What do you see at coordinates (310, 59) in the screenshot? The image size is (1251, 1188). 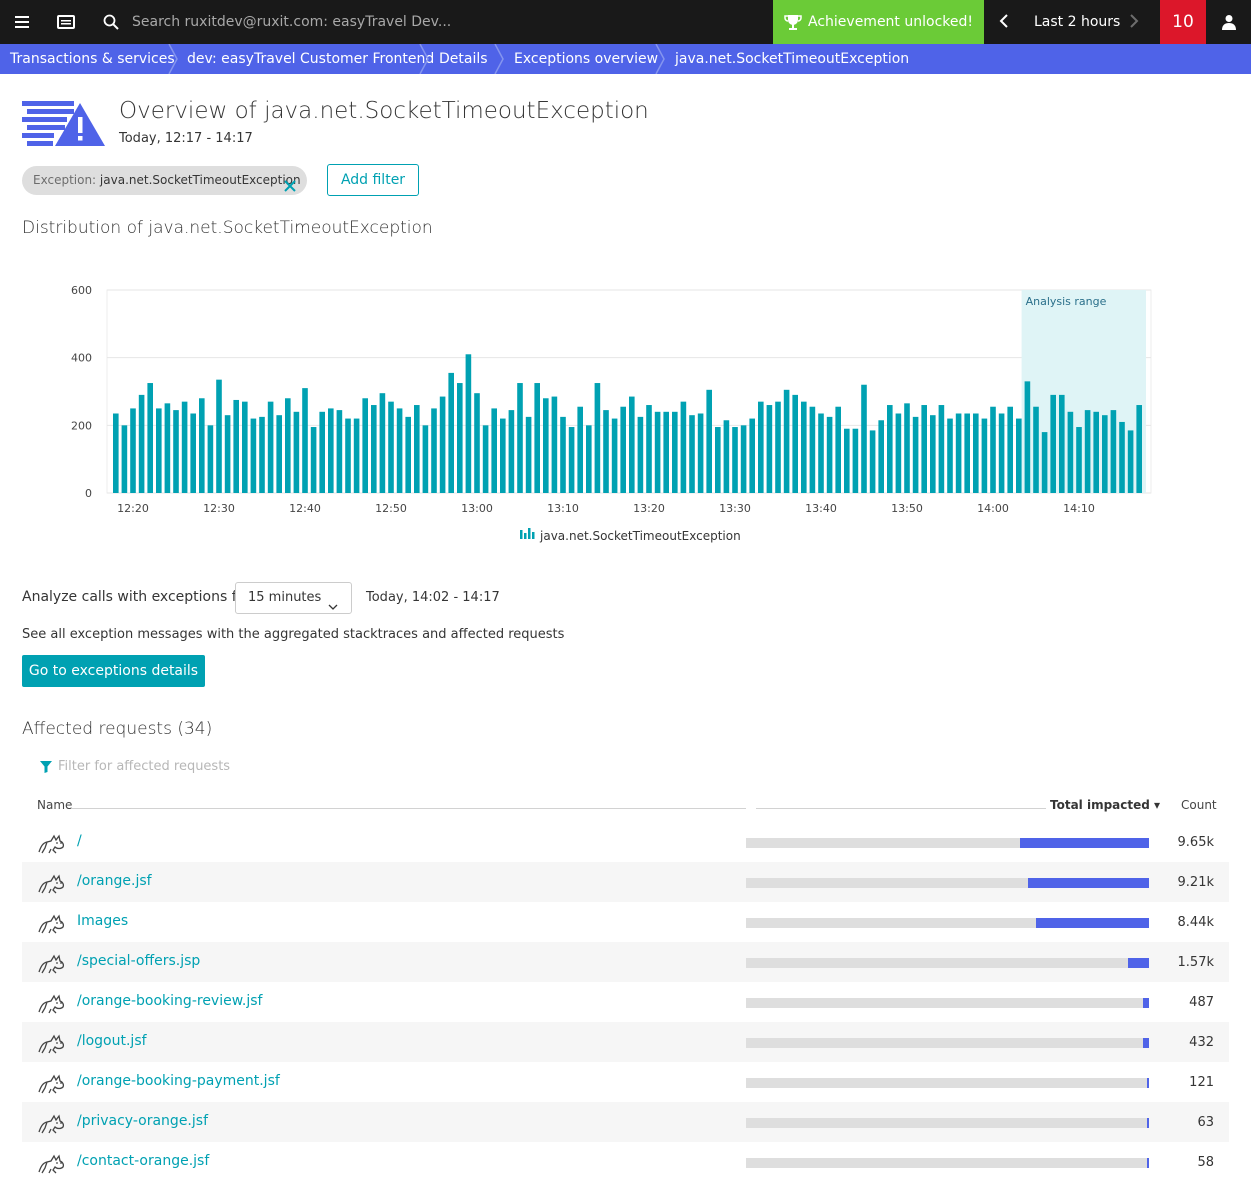 I see `breadcrumb-item-service: dev: easyTravel Customer Frontend` at bounding box center [310, 59].